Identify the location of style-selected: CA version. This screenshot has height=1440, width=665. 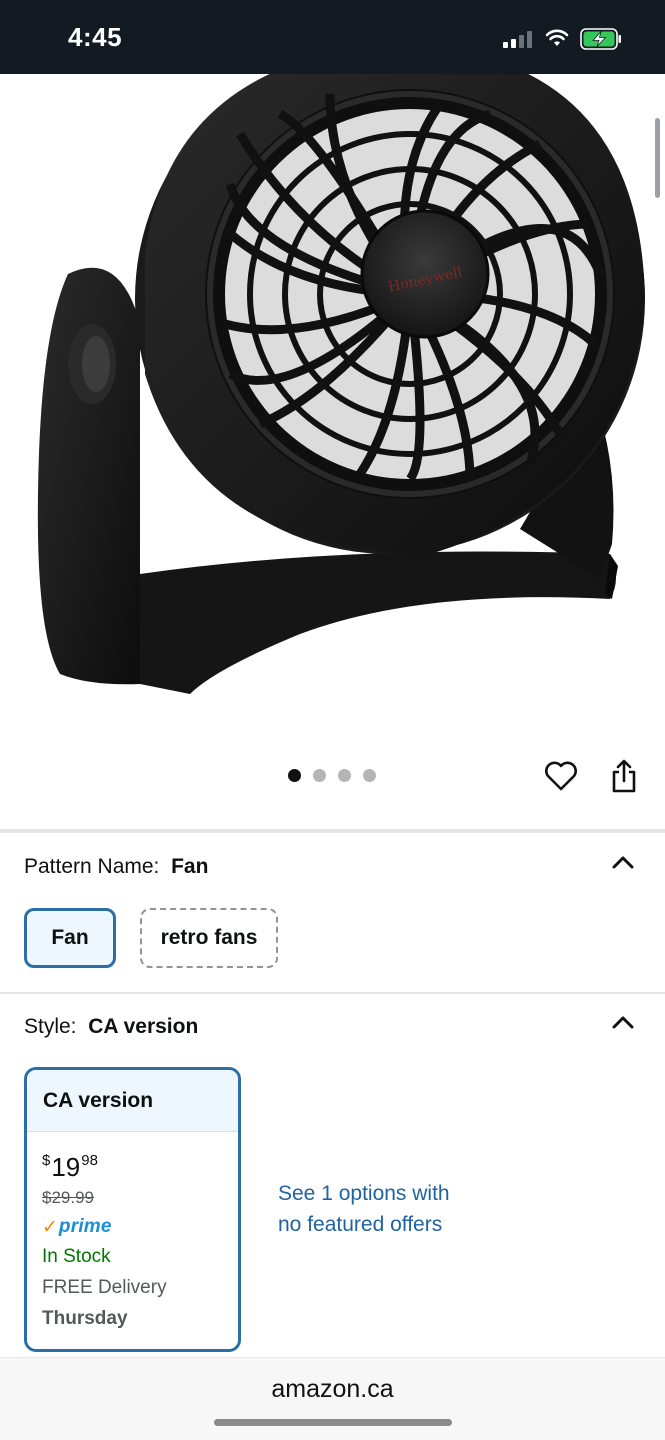
(143, 1026).